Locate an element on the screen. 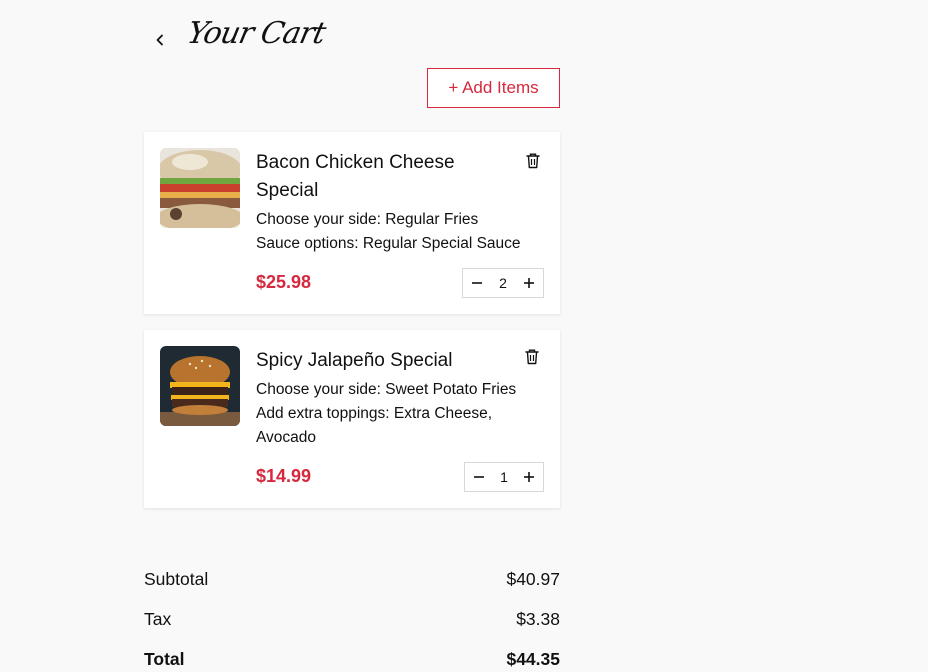 This screenshot has width=928, height=672. subtotal-row: Subtotal $40.97 is located at coordinates (352, 579).